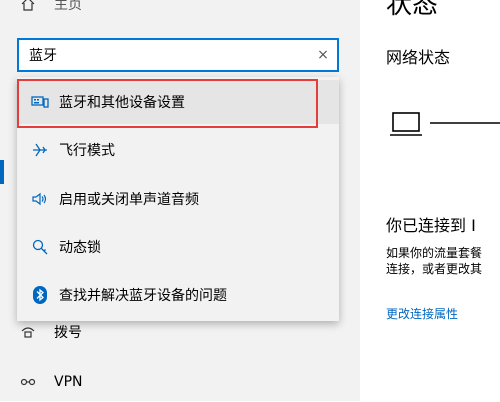 This screenshot has width=500, height=402. Describe the element at coordinates (122, 103) in the screenshot. I see `suggestion-label: 蓝牙和其他设备设置` at that location.